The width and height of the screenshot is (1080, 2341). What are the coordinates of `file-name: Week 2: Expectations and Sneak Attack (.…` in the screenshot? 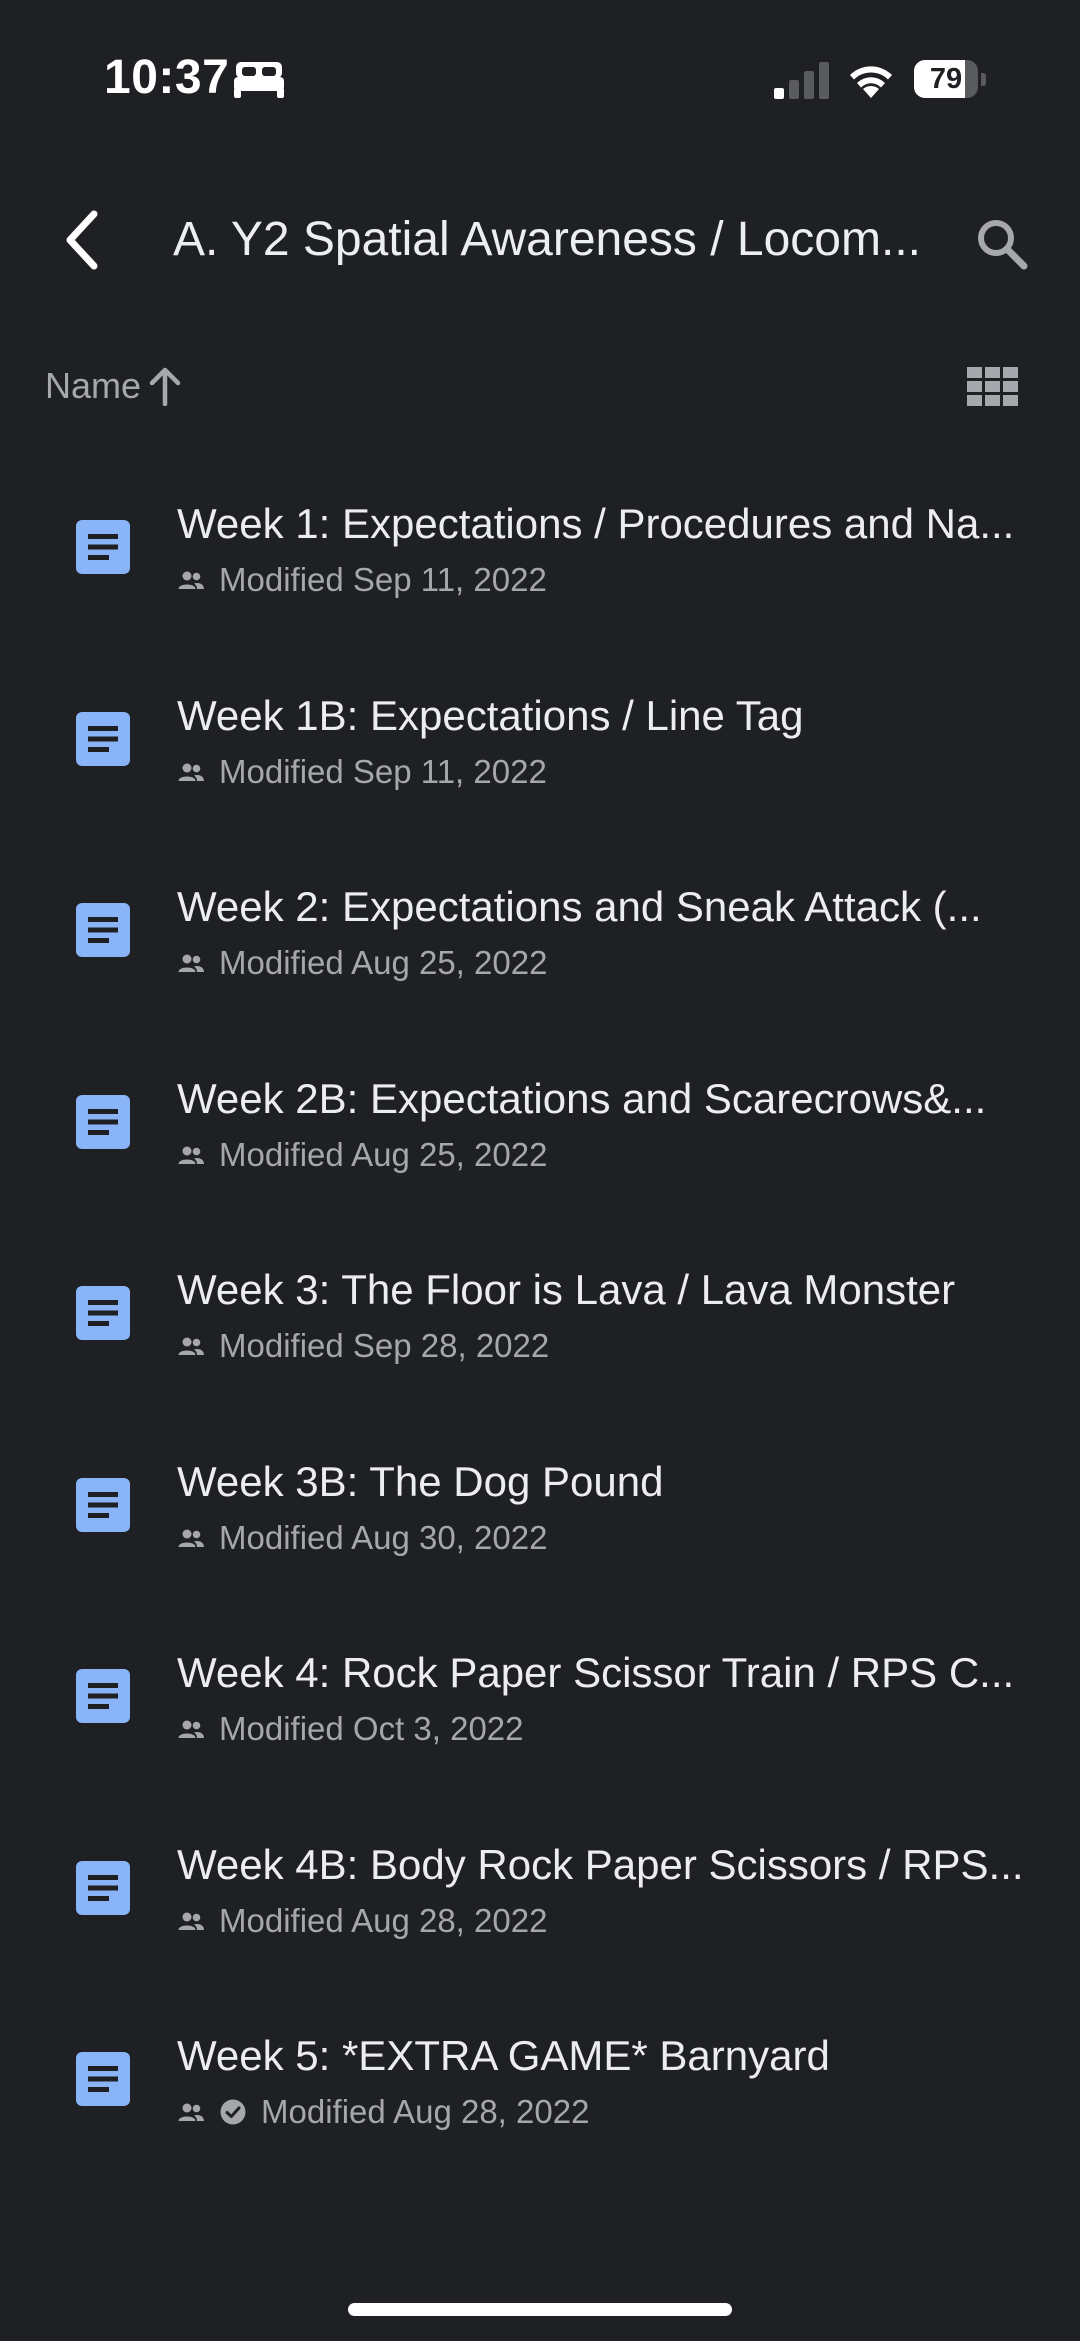 It's located at (579, 906).